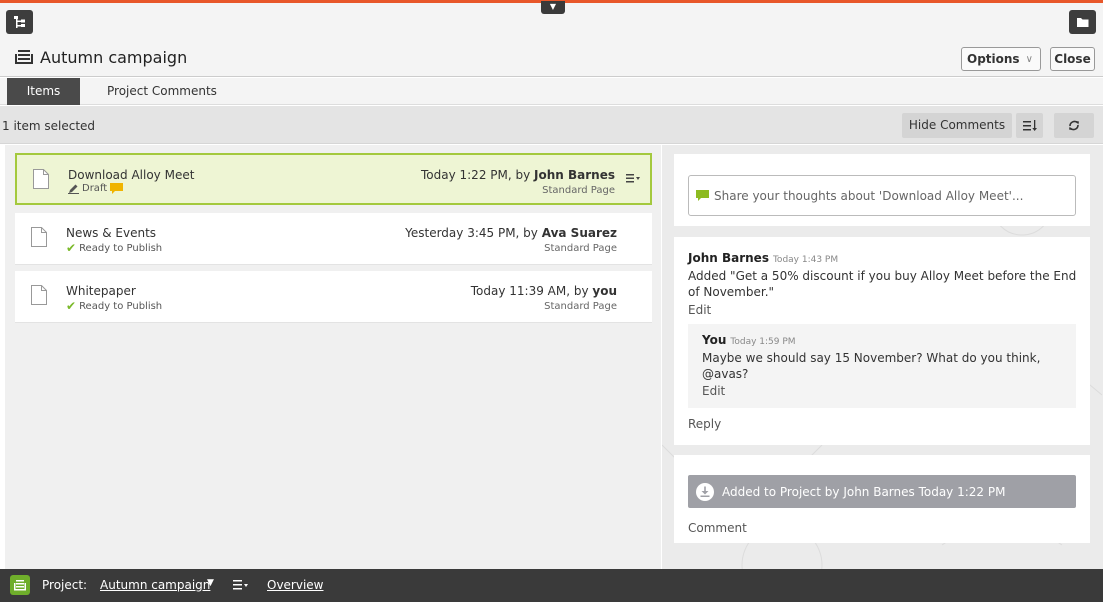 The height and width of the screenshot is (602, 1103). Describe the element at coordinates (295, 585) in the screenshot. I see `overview-link: Overview` at that location.